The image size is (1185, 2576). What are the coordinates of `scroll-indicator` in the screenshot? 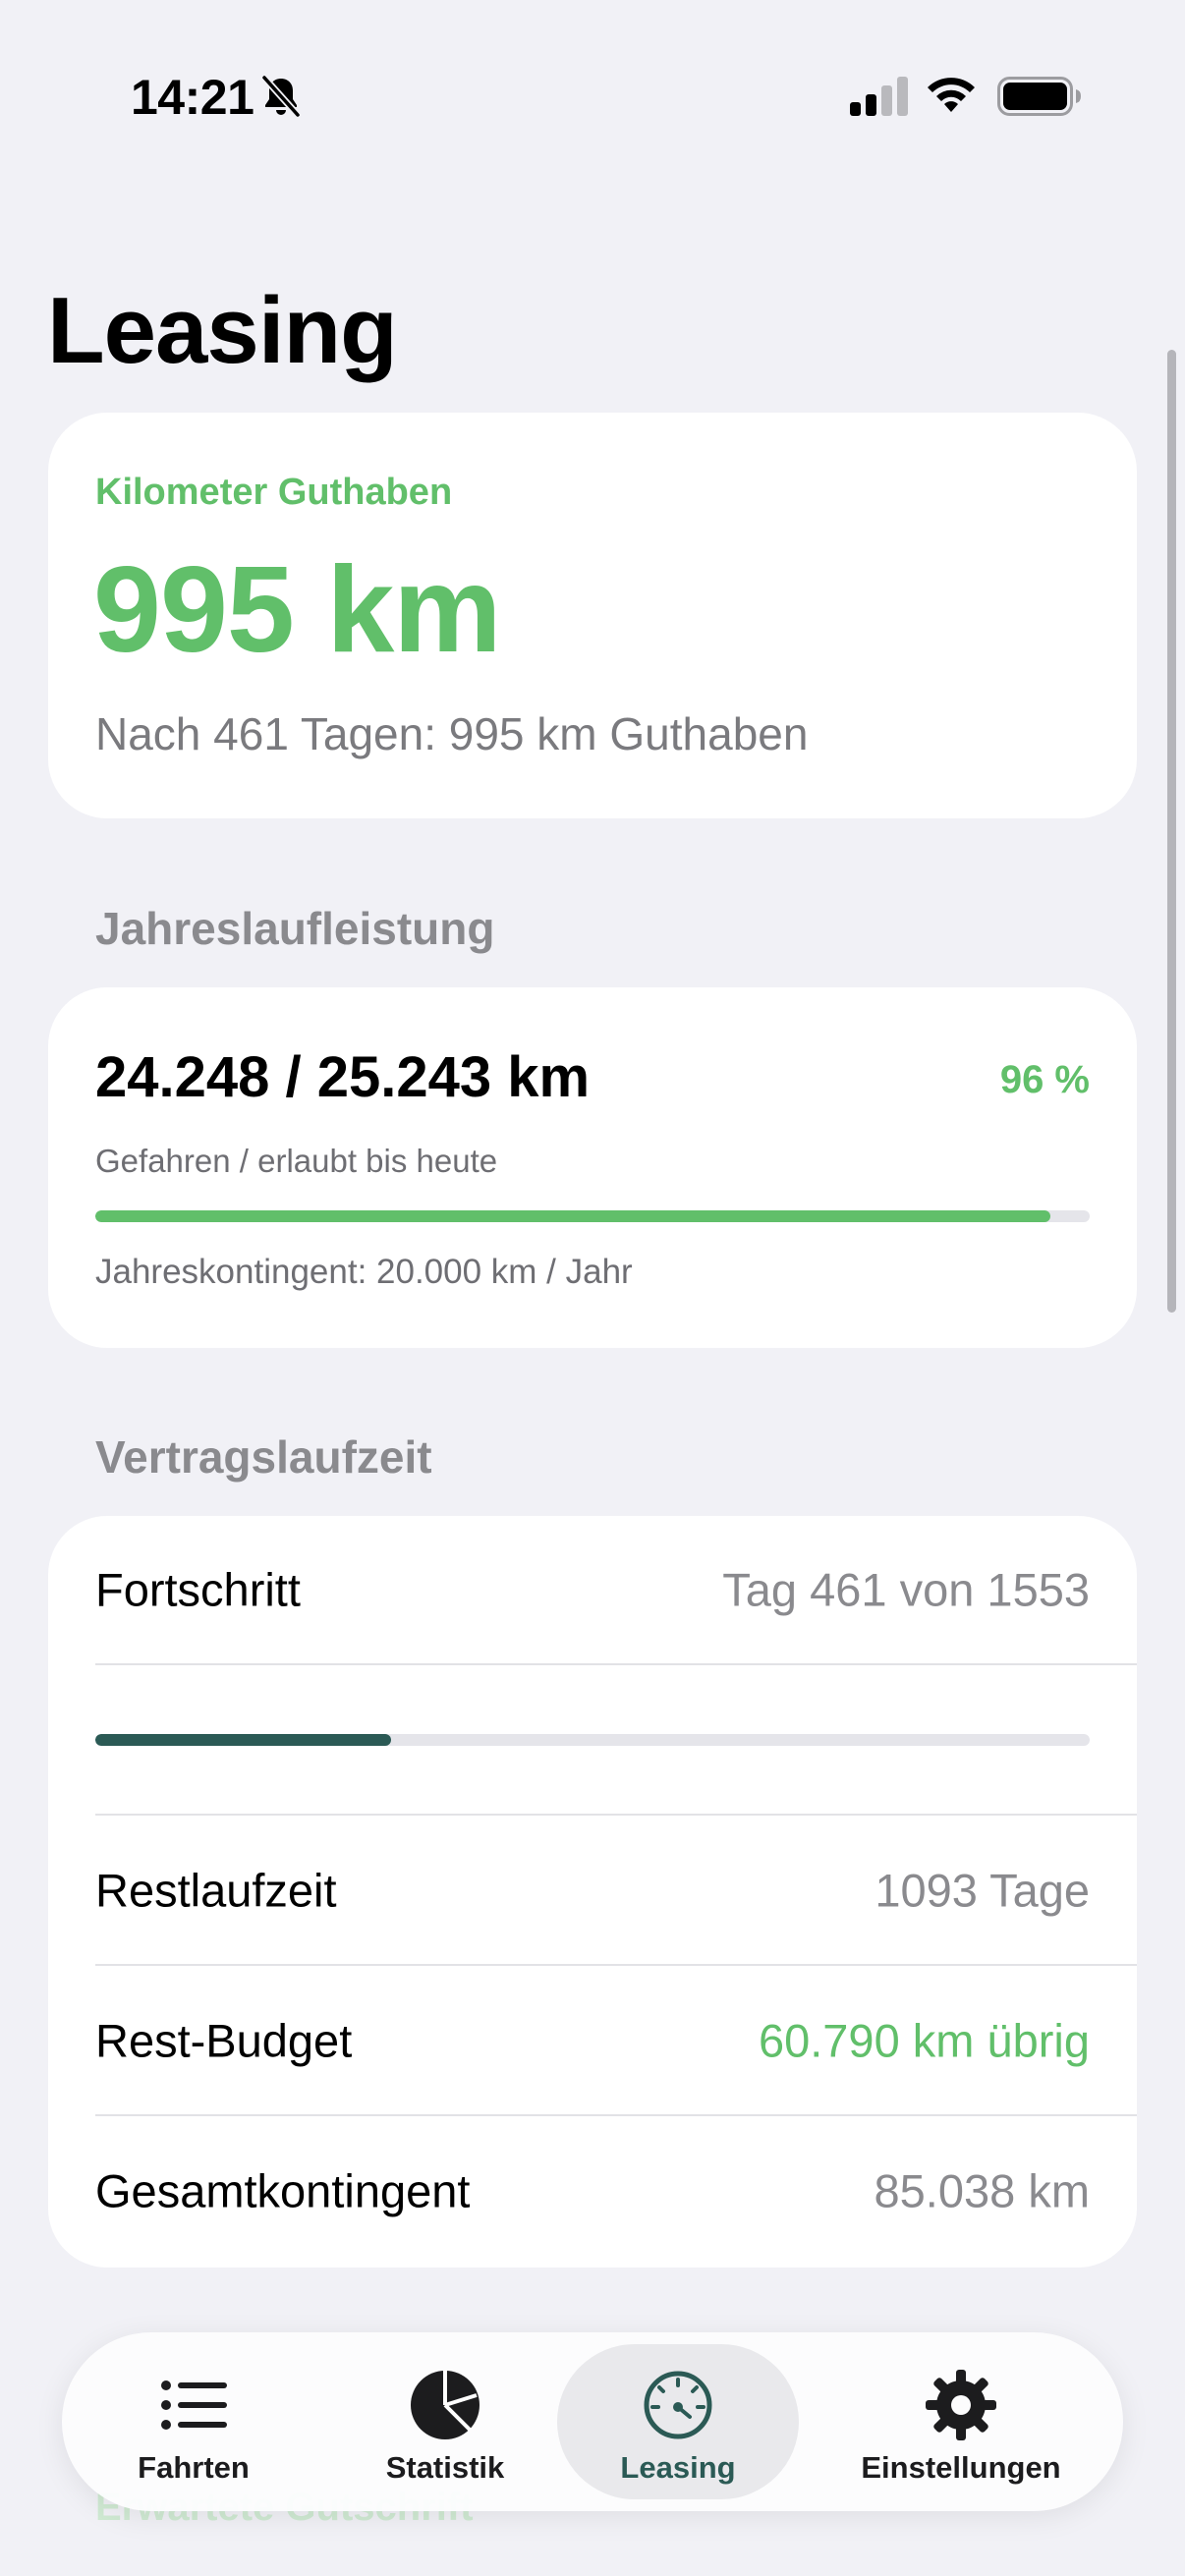 It's located at (1172, 831).